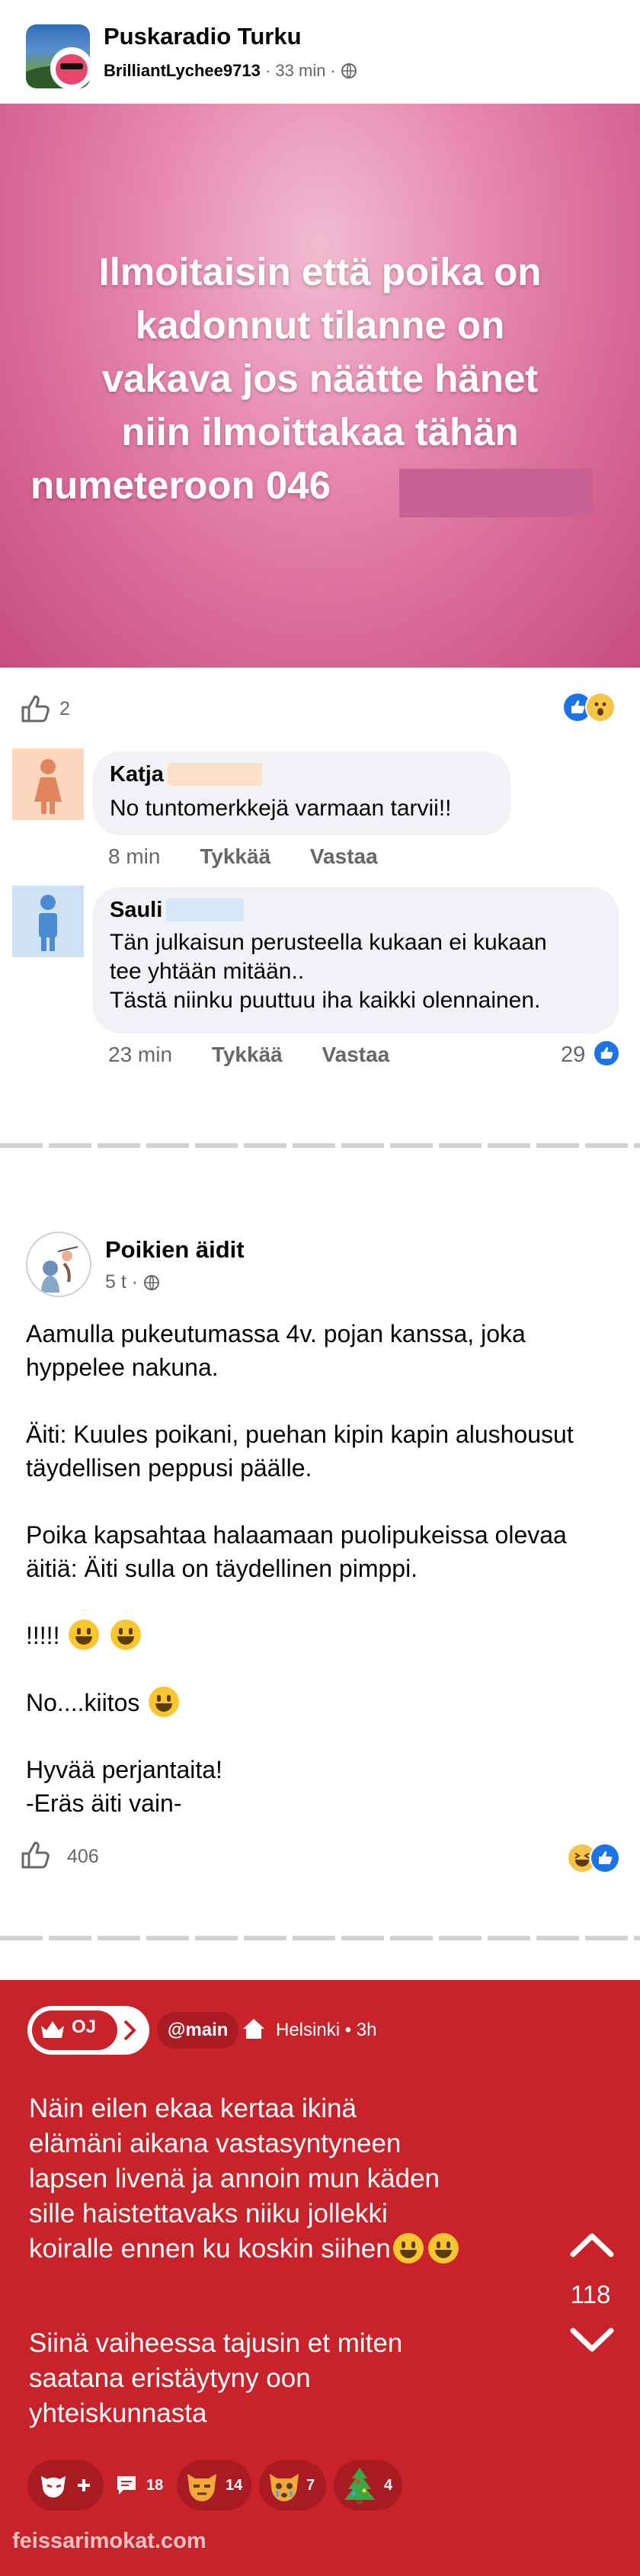 This screenshot has height=2576, width=640. What do you see at coordinates (573, 1055) in the screenshot?
I see `comment-like-count: 29` at bounding box center [573, 1055].